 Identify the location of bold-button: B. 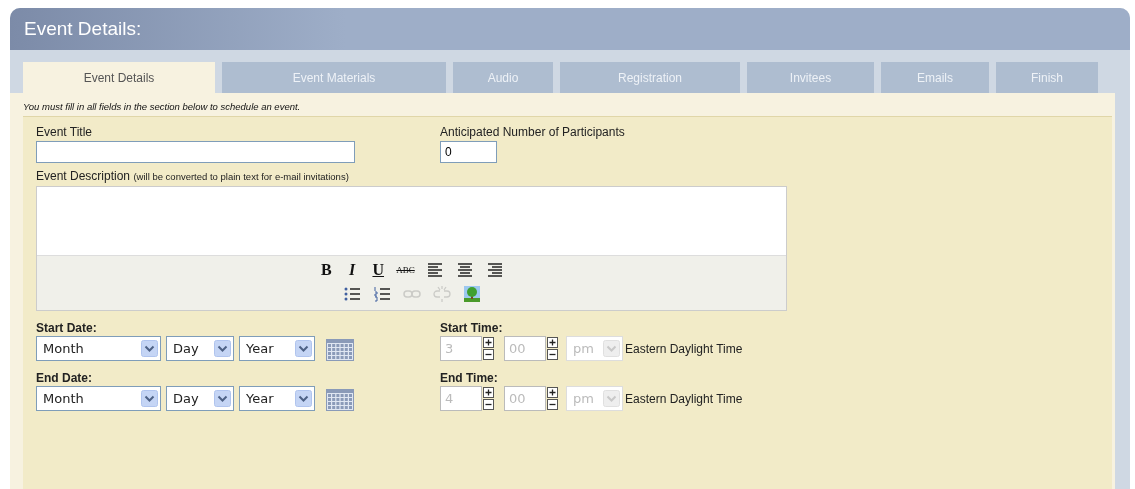
(326, 270).